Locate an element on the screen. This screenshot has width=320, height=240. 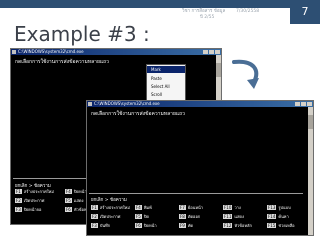
function-key-label: F15 is located at coordinates (272, 225).